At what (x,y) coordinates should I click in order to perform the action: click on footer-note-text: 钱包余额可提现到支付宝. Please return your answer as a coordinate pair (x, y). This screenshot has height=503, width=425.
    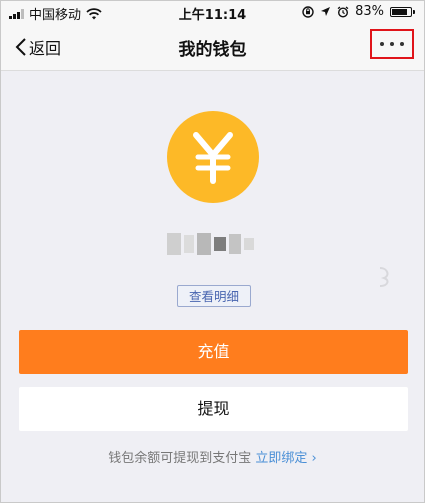
    Looking at the image, I should click on (180, 458).